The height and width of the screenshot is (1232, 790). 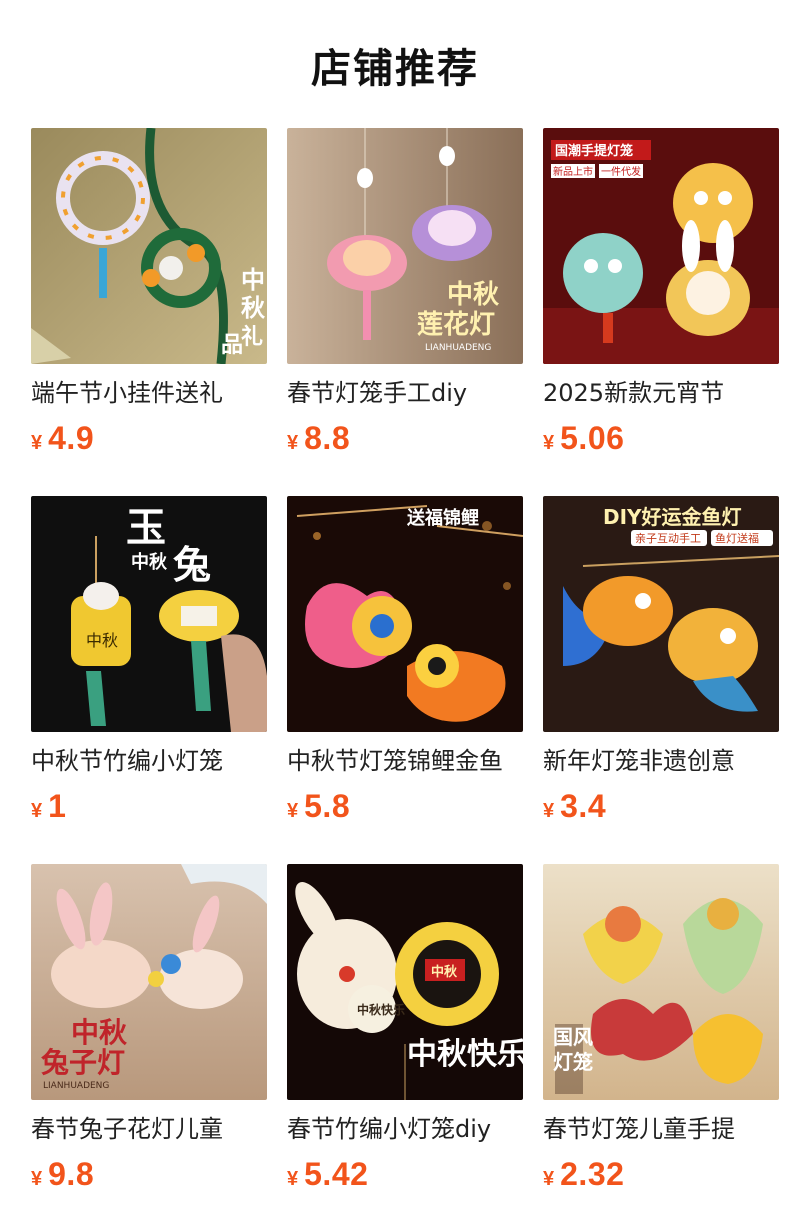 What do you see at coordinates (661, 1174) in the screenshot?
I see `product-price: ¥ 2.32` at bounding box center [661, 1174].